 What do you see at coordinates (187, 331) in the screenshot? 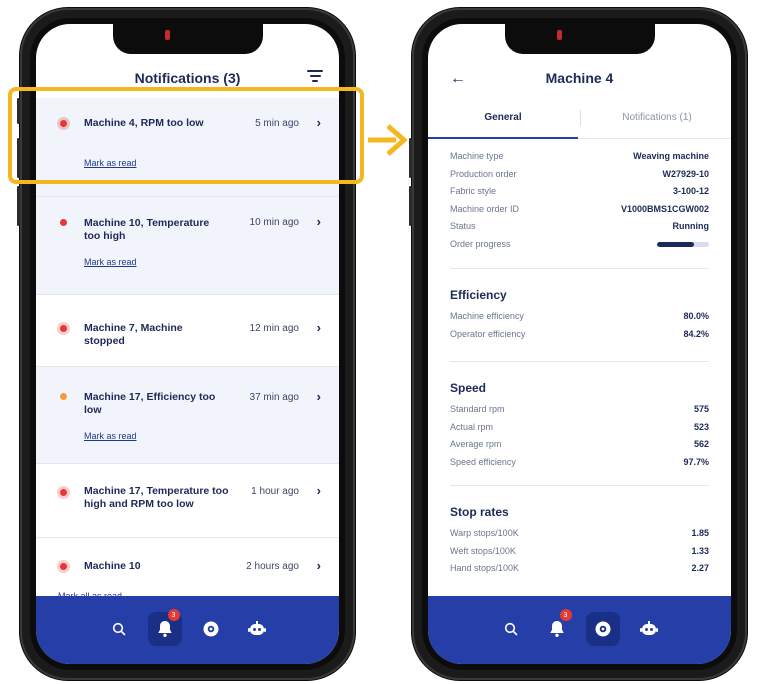
I see `notification-item: Machine 7, Machine stopped 12 min ago ›` at bounding box center [187, 331].